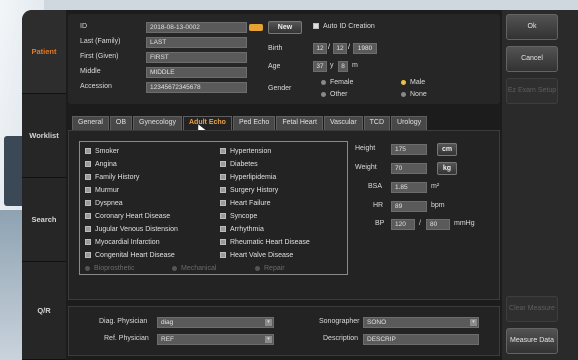 This screenshot has height=360, width=578. What do you see at coordinates (239, 164) in the screenshot?
I see `history-item: Diabetes` at bounding box center [239, 164].